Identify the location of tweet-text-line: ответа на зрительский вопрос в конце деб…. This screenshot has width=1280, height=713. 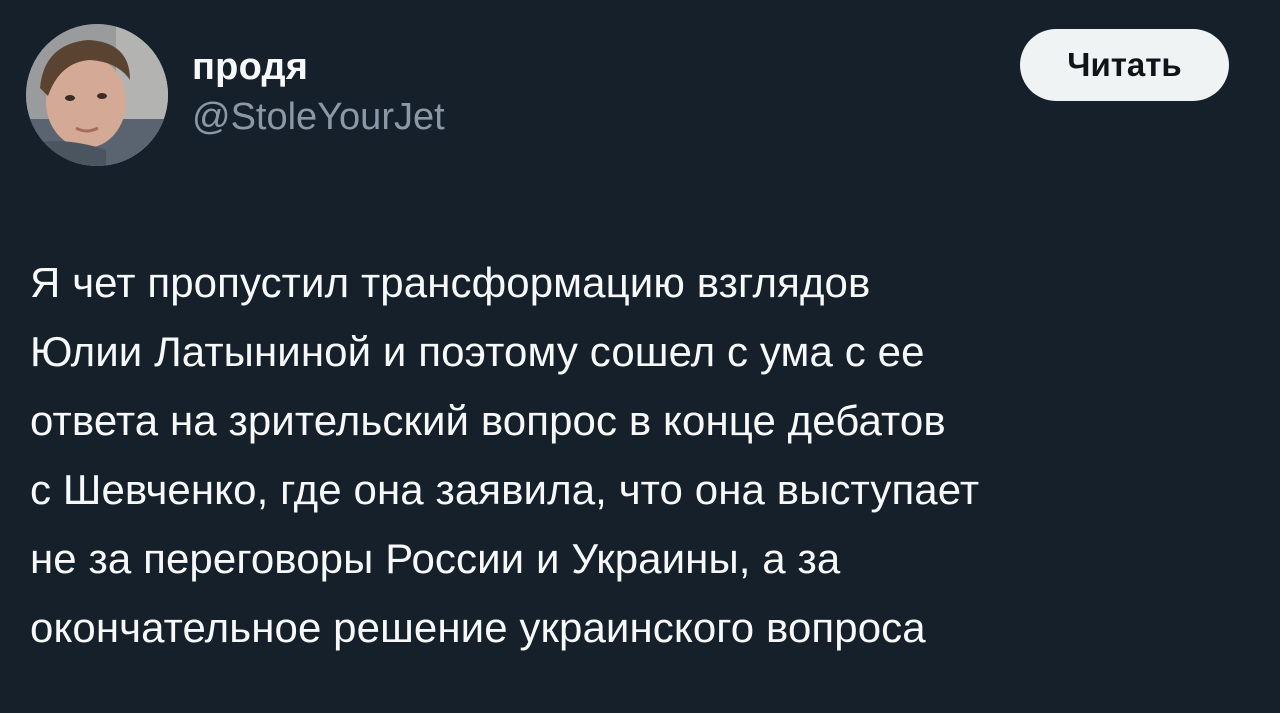
(488, 420).